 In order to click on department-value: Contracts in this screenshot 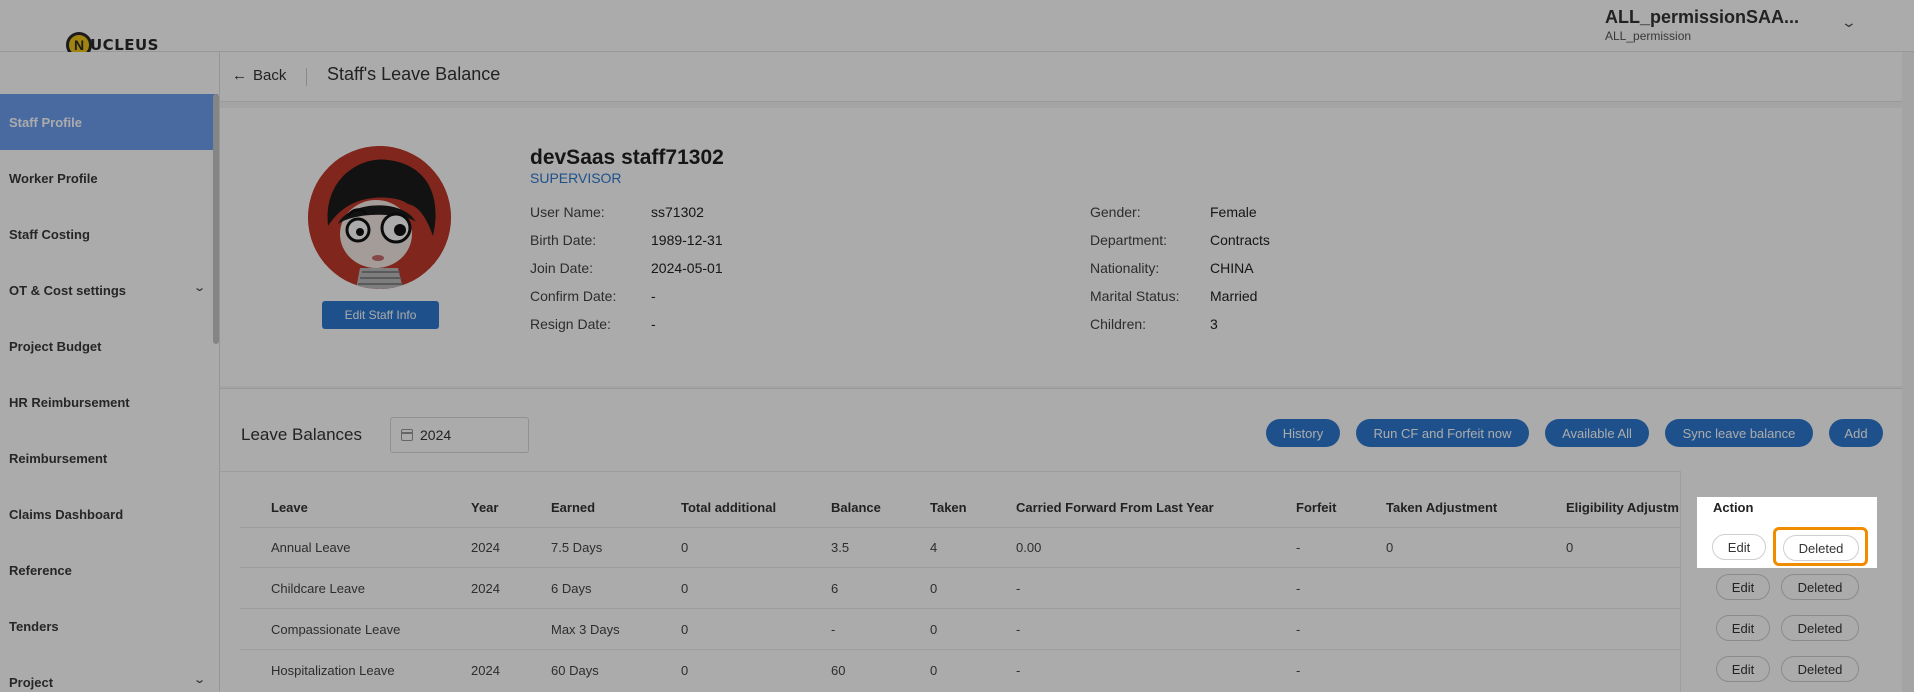, I will do `click(1240, 240)`.